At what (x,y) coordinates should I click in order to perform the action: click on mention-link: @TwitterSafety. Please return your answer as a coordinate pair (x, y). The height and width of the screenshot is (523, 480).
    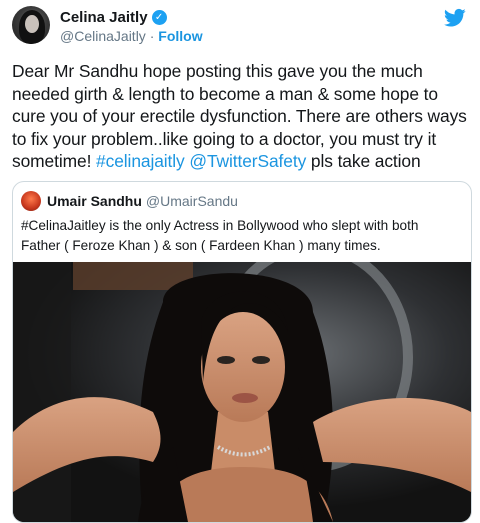
    Looking at the image, I should click on (247, 161).